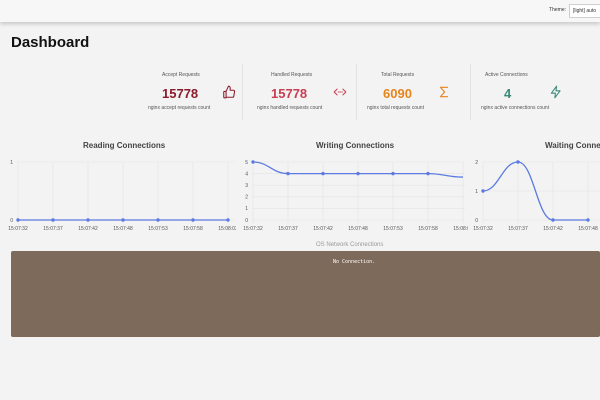  What do you see at coordinates (124, 145) in the screenshot?
I see `chart-title-reading: Reading Connections` at bounding box center [124, 145].